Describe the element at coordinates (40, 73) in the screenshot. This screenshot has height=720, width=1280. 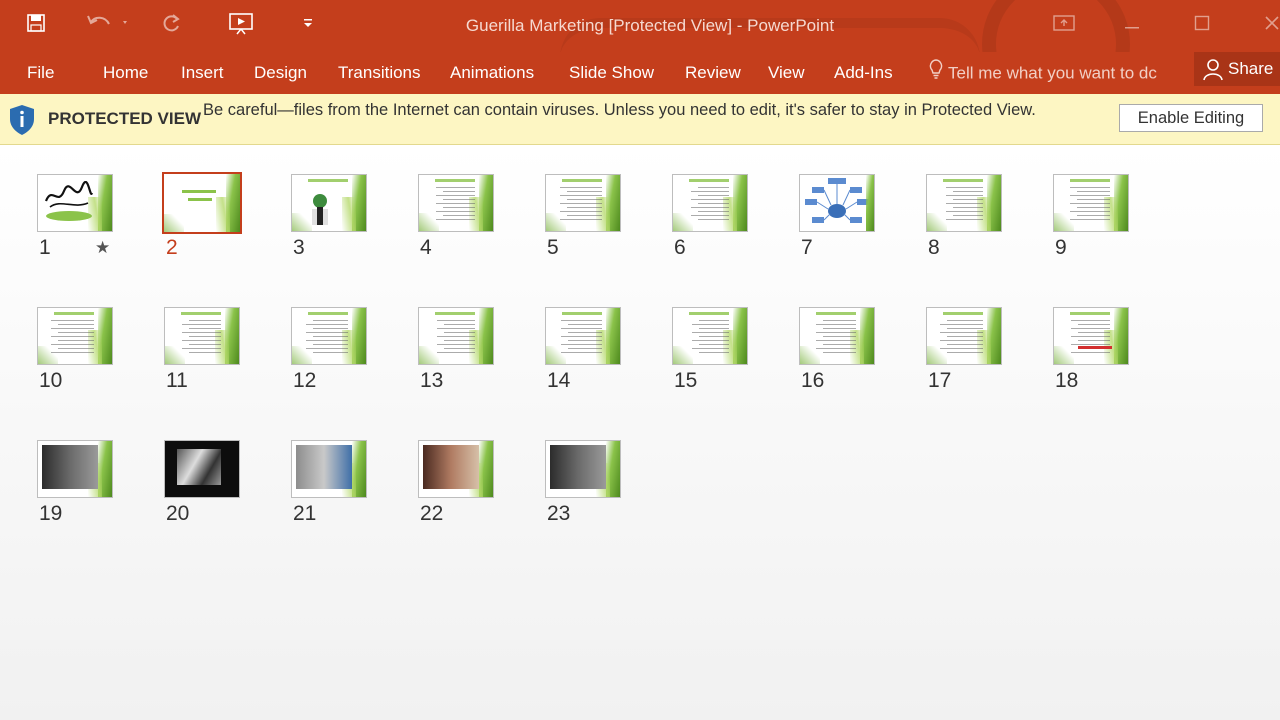
I see `tab-file: File` at that location.